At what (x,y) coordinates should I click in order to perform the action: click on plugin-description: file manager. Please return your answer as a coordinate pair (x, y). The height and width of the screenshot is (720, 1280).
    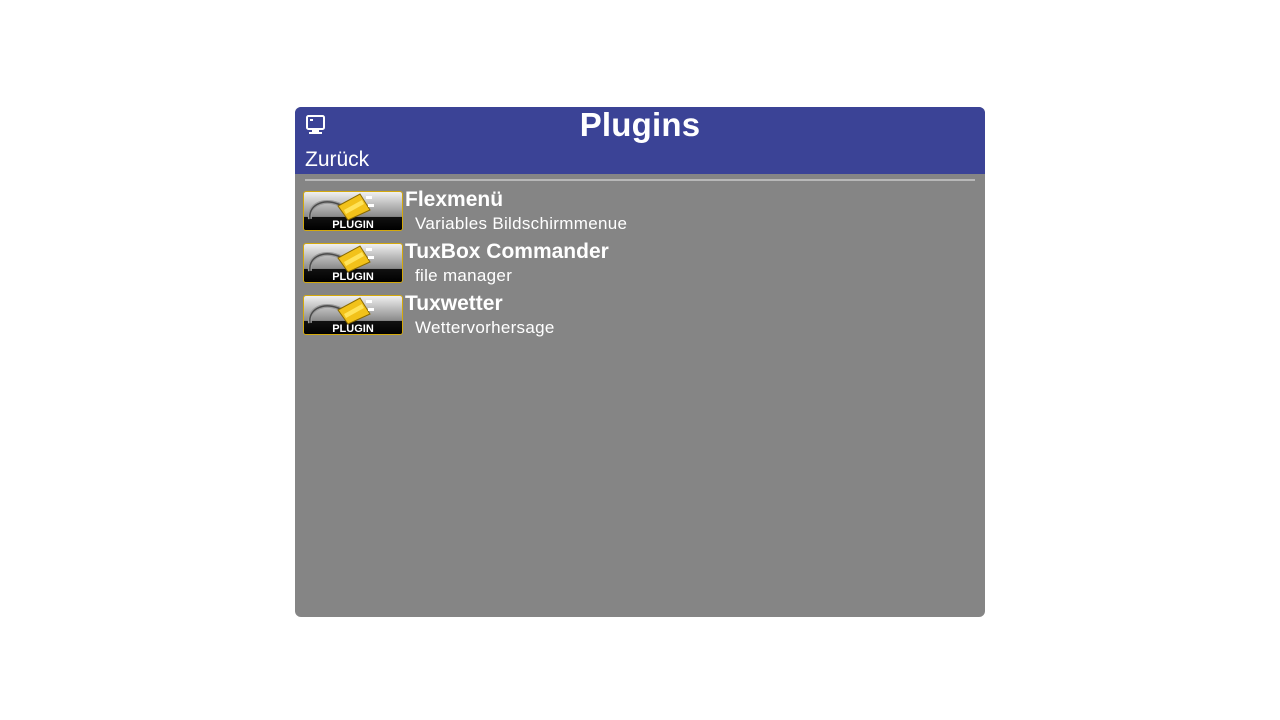
    Looking at the image, I should click on (464, 275).